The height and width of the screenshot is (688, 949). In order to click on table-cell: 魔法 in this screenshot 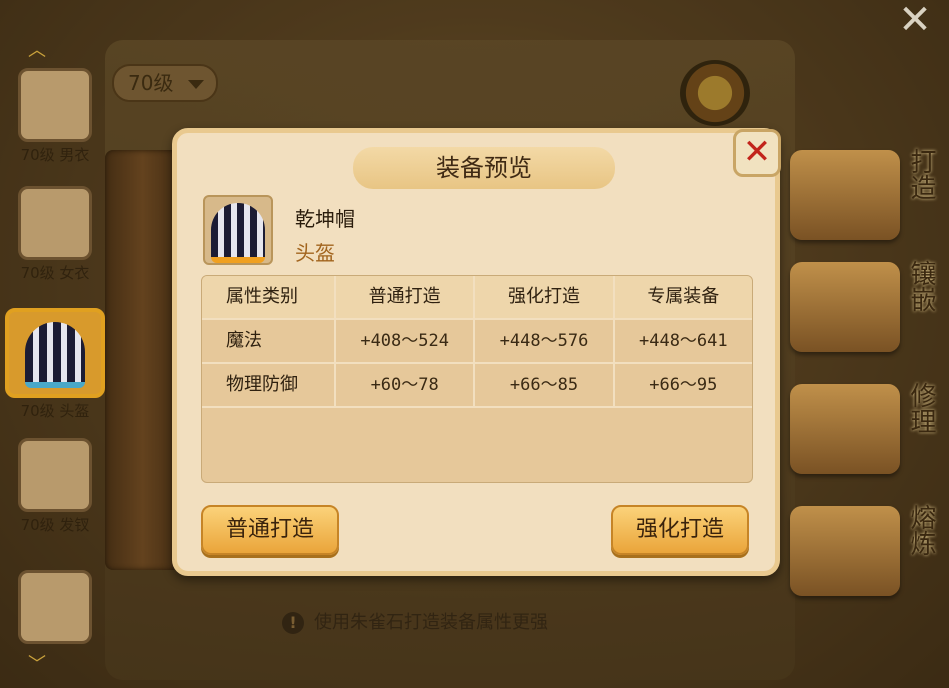, I will do `click(269, 341)`.